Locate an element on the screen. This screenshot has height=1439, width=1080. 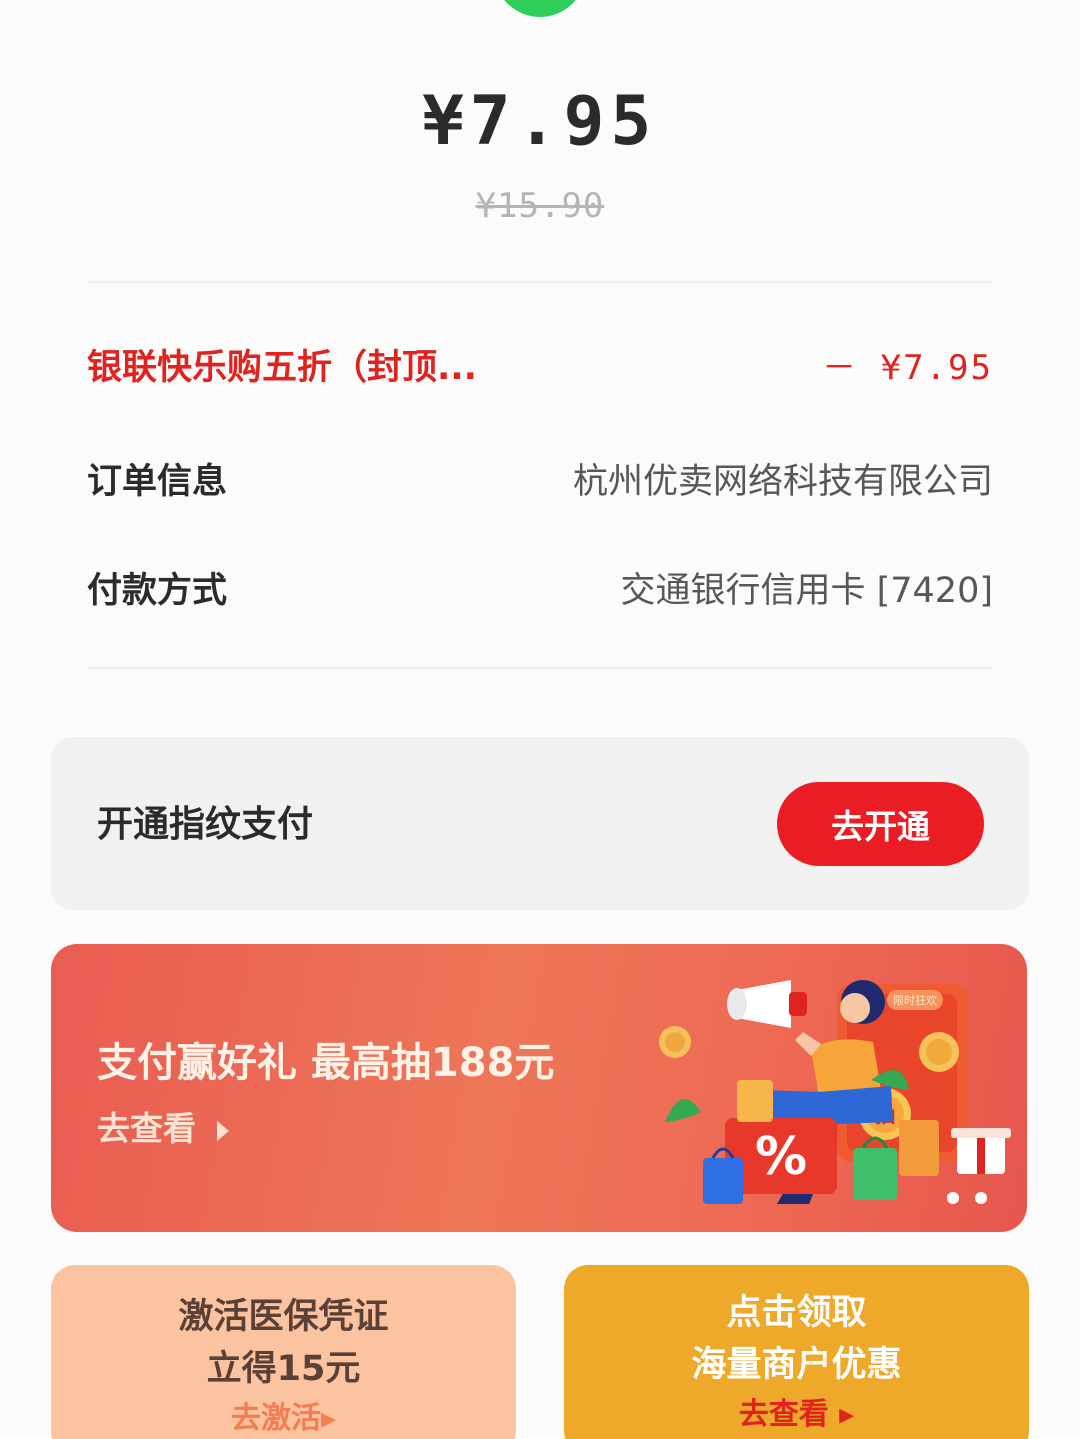
original-amount: ¥15.90 is located at coordinates (540, 206).